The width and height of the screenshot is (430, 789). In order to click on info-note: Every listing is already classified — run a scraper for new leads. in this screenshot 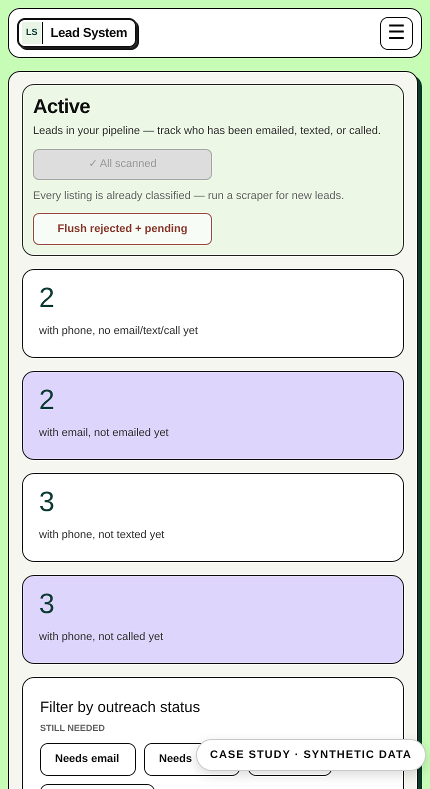, I will do `click(189, 196)`.